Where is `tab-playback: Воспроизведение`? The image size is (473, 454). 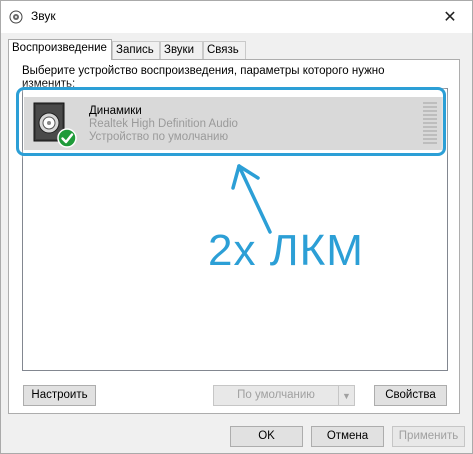
tab-playback: Воспроизведение is located at coordinates (60, 49).